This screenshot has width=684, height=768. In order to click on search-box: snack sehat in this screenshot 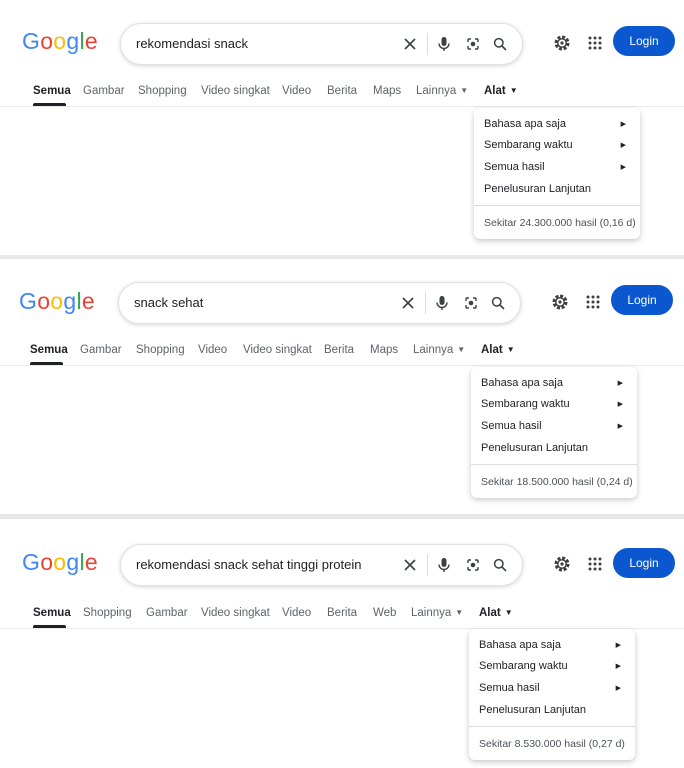, I will do `click(319, 303)`.